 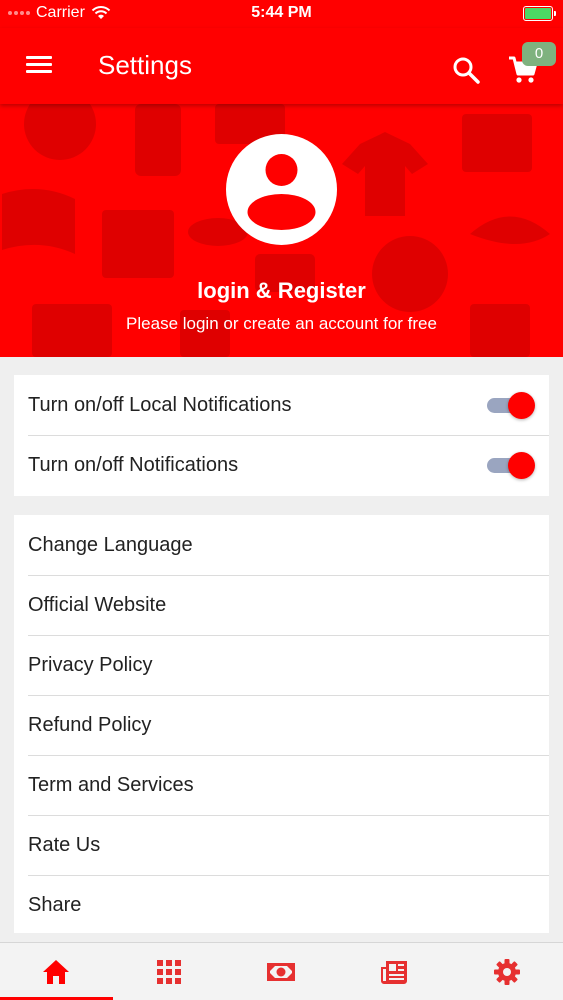 I want to click on user-icon, so click(x=281, y=192).